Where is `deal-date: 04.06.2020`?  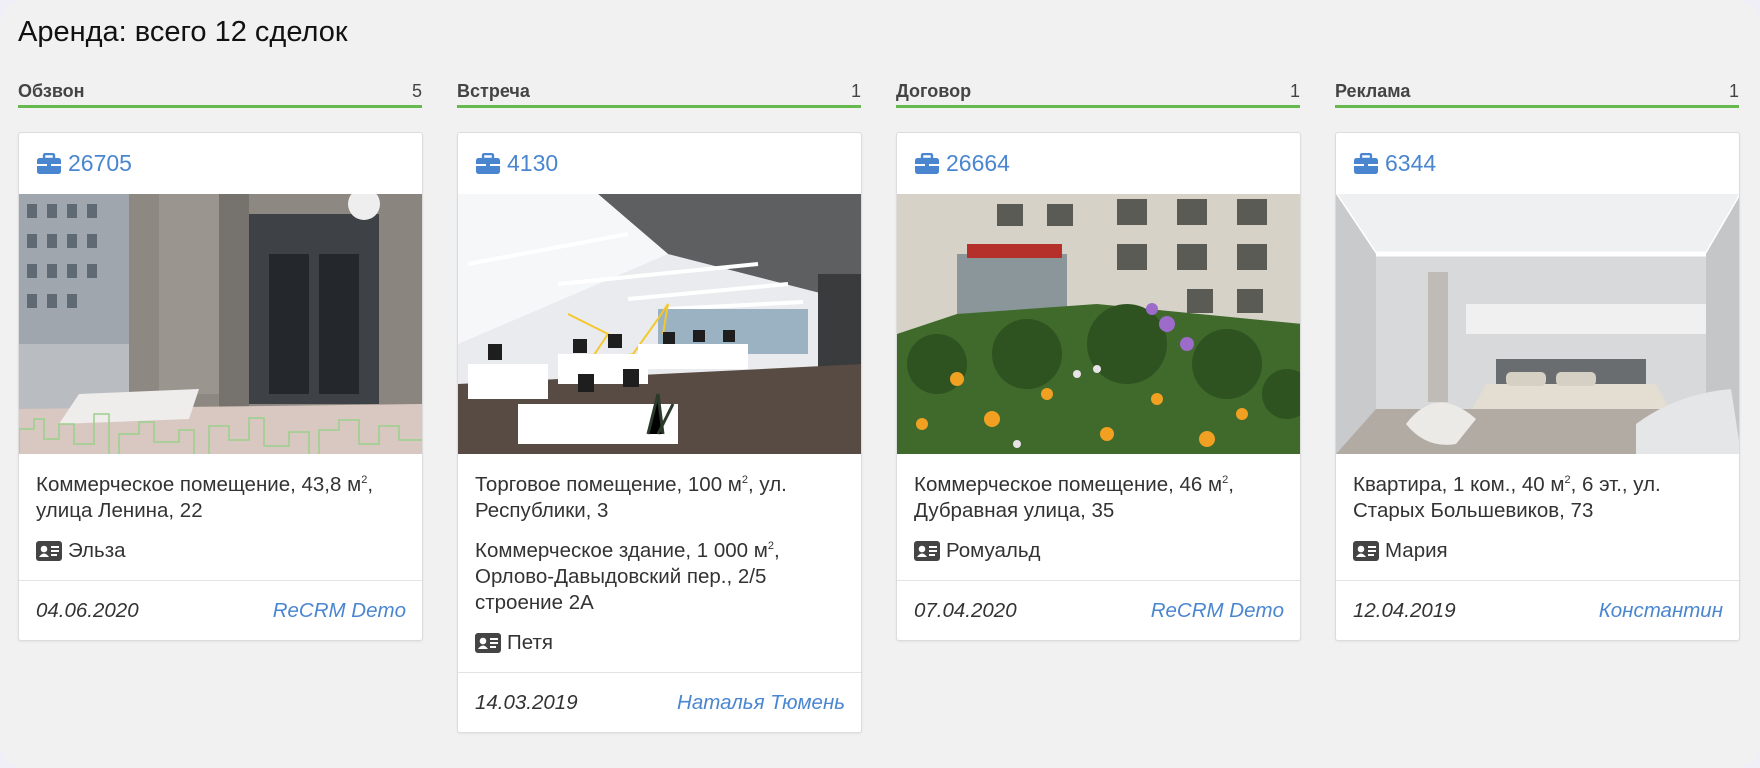
deal-date: 04.06.2020 is located at coordinates (87, 610).